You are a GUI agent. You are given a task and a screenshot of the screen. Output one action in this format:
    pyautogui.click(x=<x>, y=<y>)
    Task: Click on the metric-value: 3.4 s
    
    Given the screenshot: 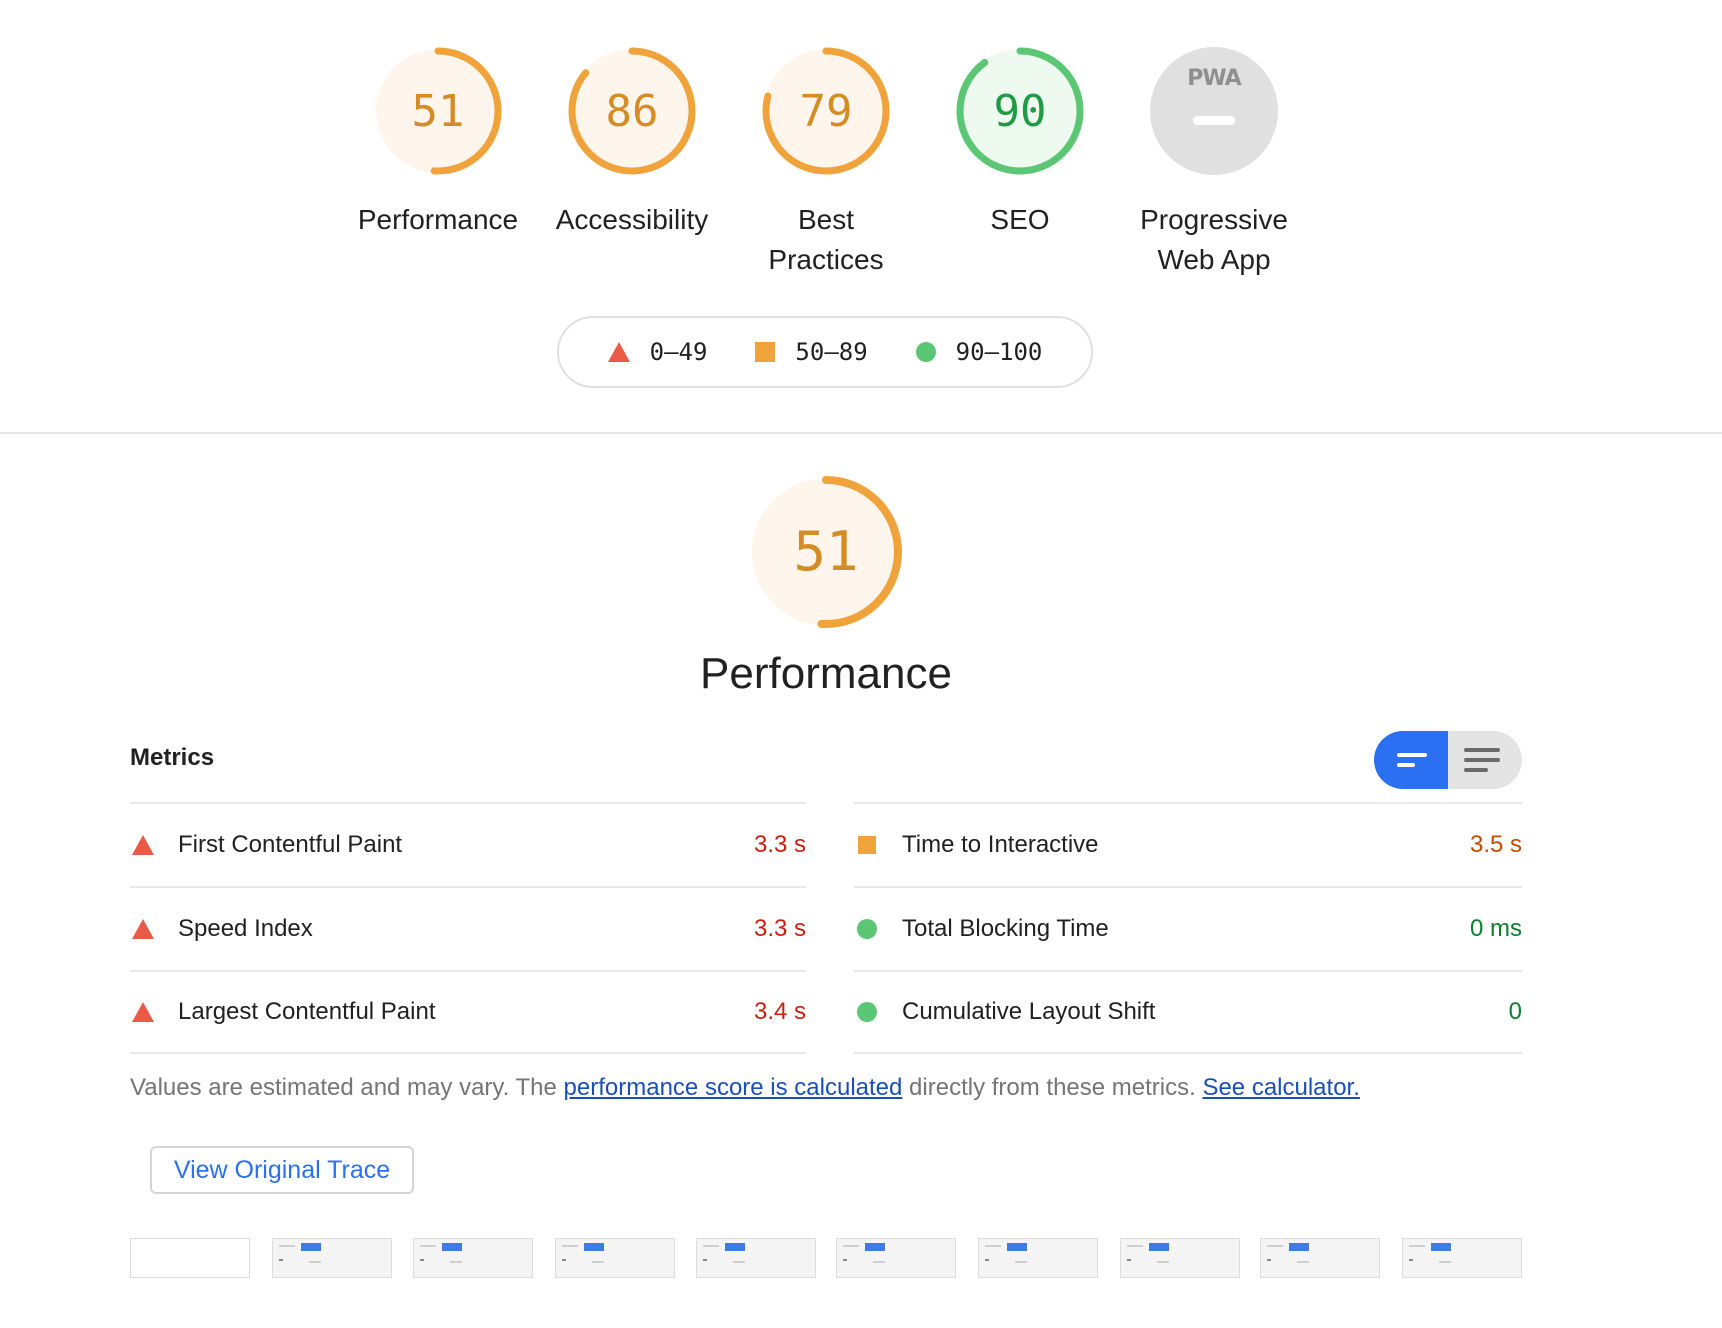 What is the action you would take?
    pyautogui.click(x=779, y=1011)
    